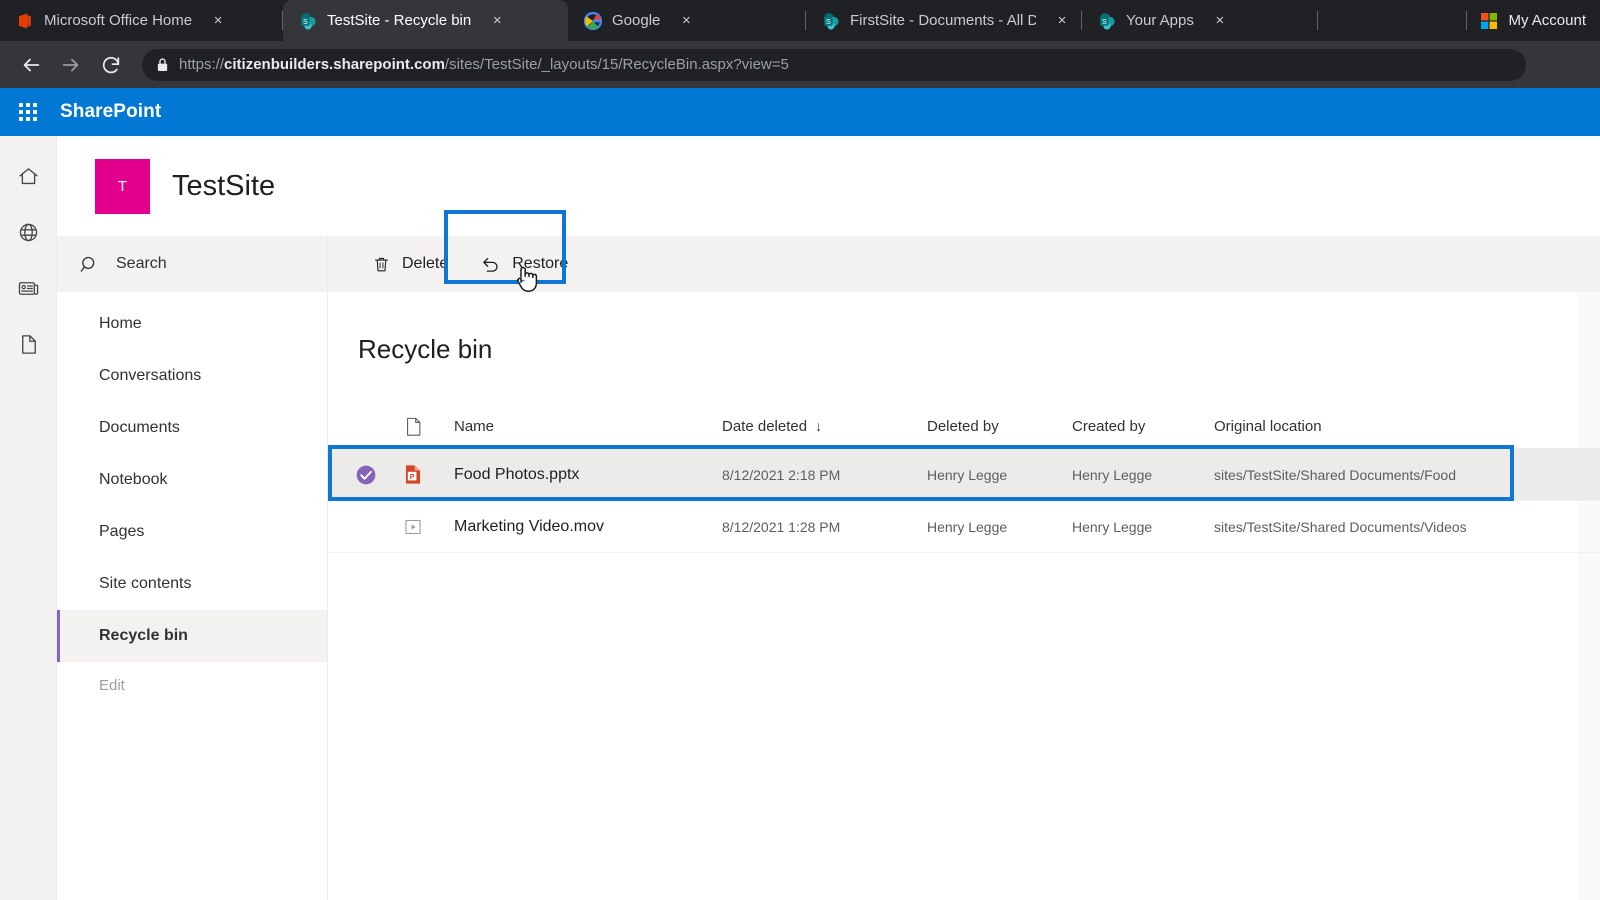 The image size is (1600, 900). I want to click on home-icon, so click(28, 175).